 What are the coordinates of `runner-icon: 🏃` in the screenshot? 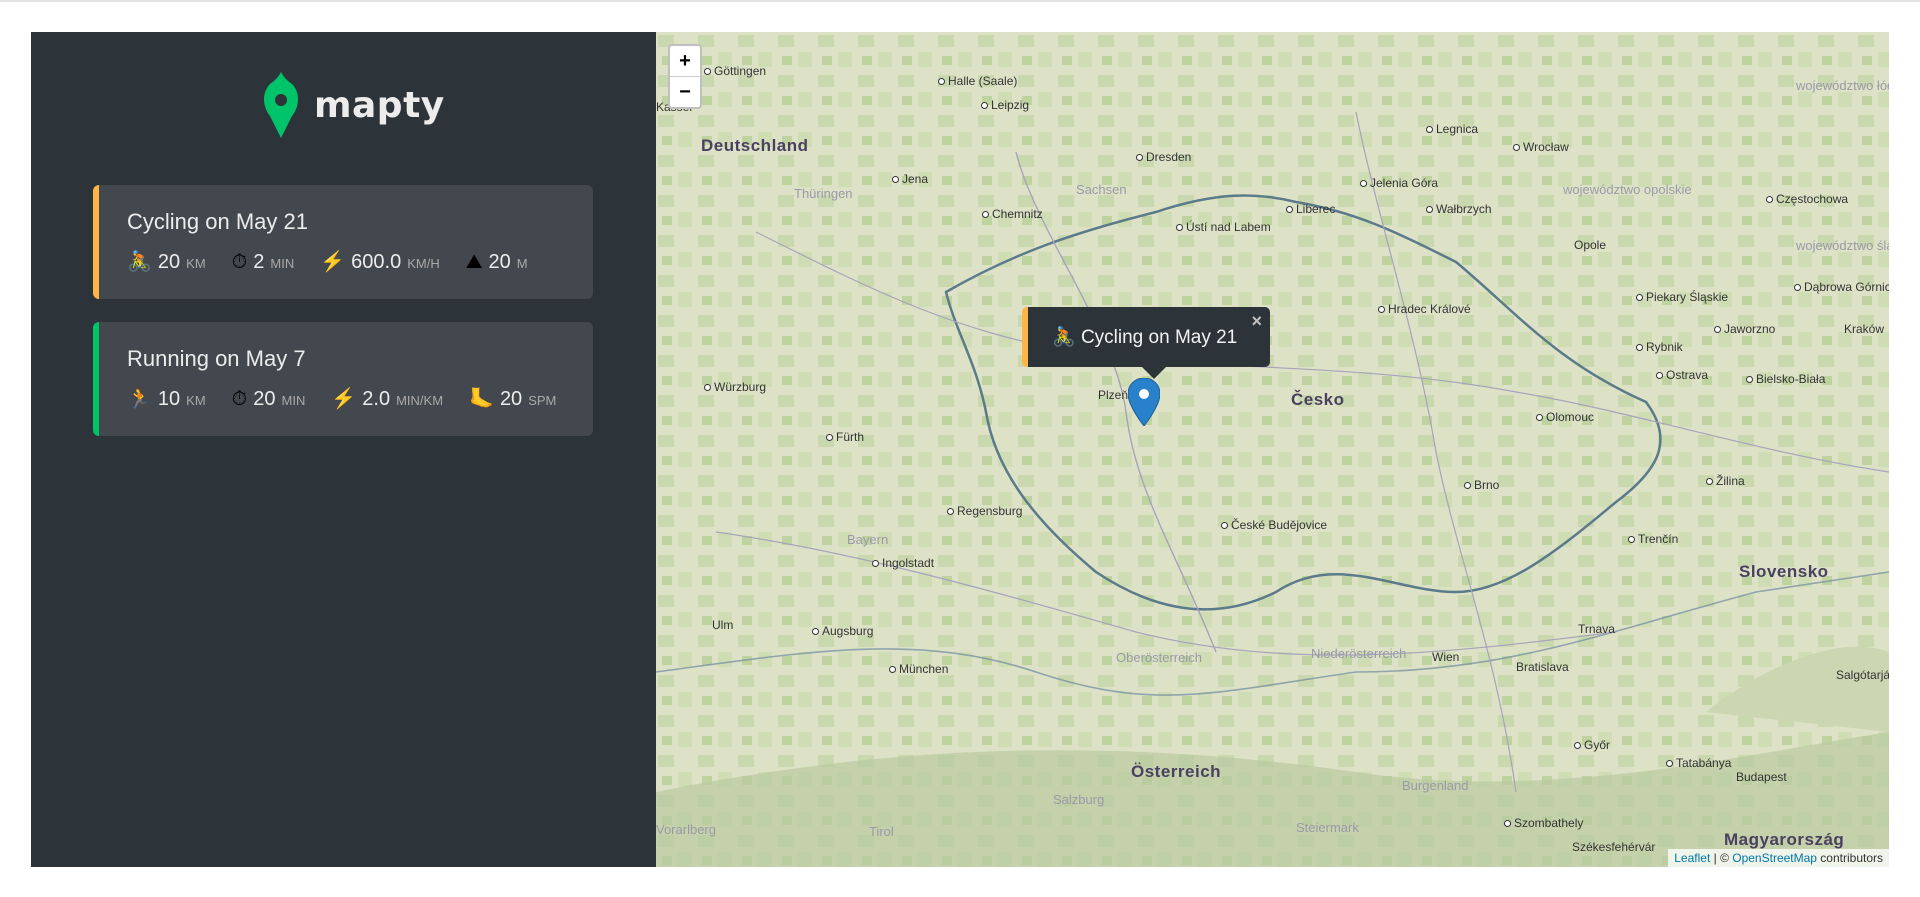 It's located at (139, 399).